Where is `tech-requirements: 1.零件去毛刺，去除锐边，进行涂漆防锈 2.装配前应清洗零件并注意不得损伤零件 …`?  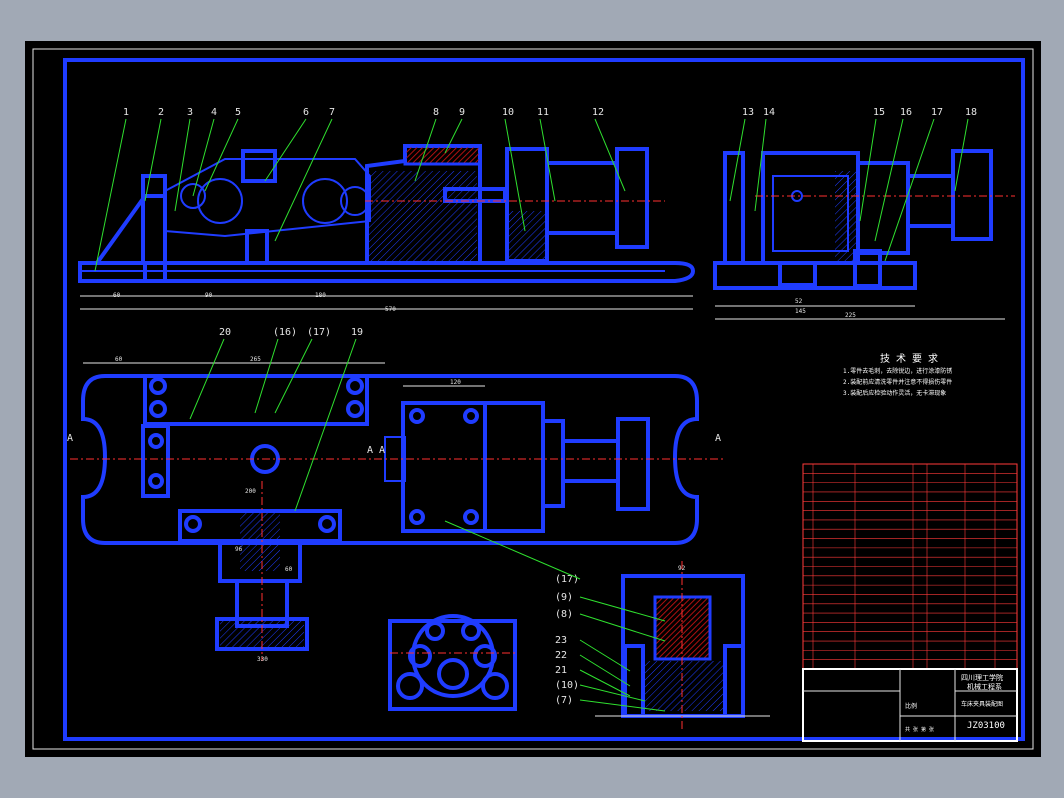 tech-requirements: 1.零件去毛刺，去除锐边，进行涂漆防锈 2.装配前应清洗零件并注意不得损伤零件 … is located at coordinates (897, 382).